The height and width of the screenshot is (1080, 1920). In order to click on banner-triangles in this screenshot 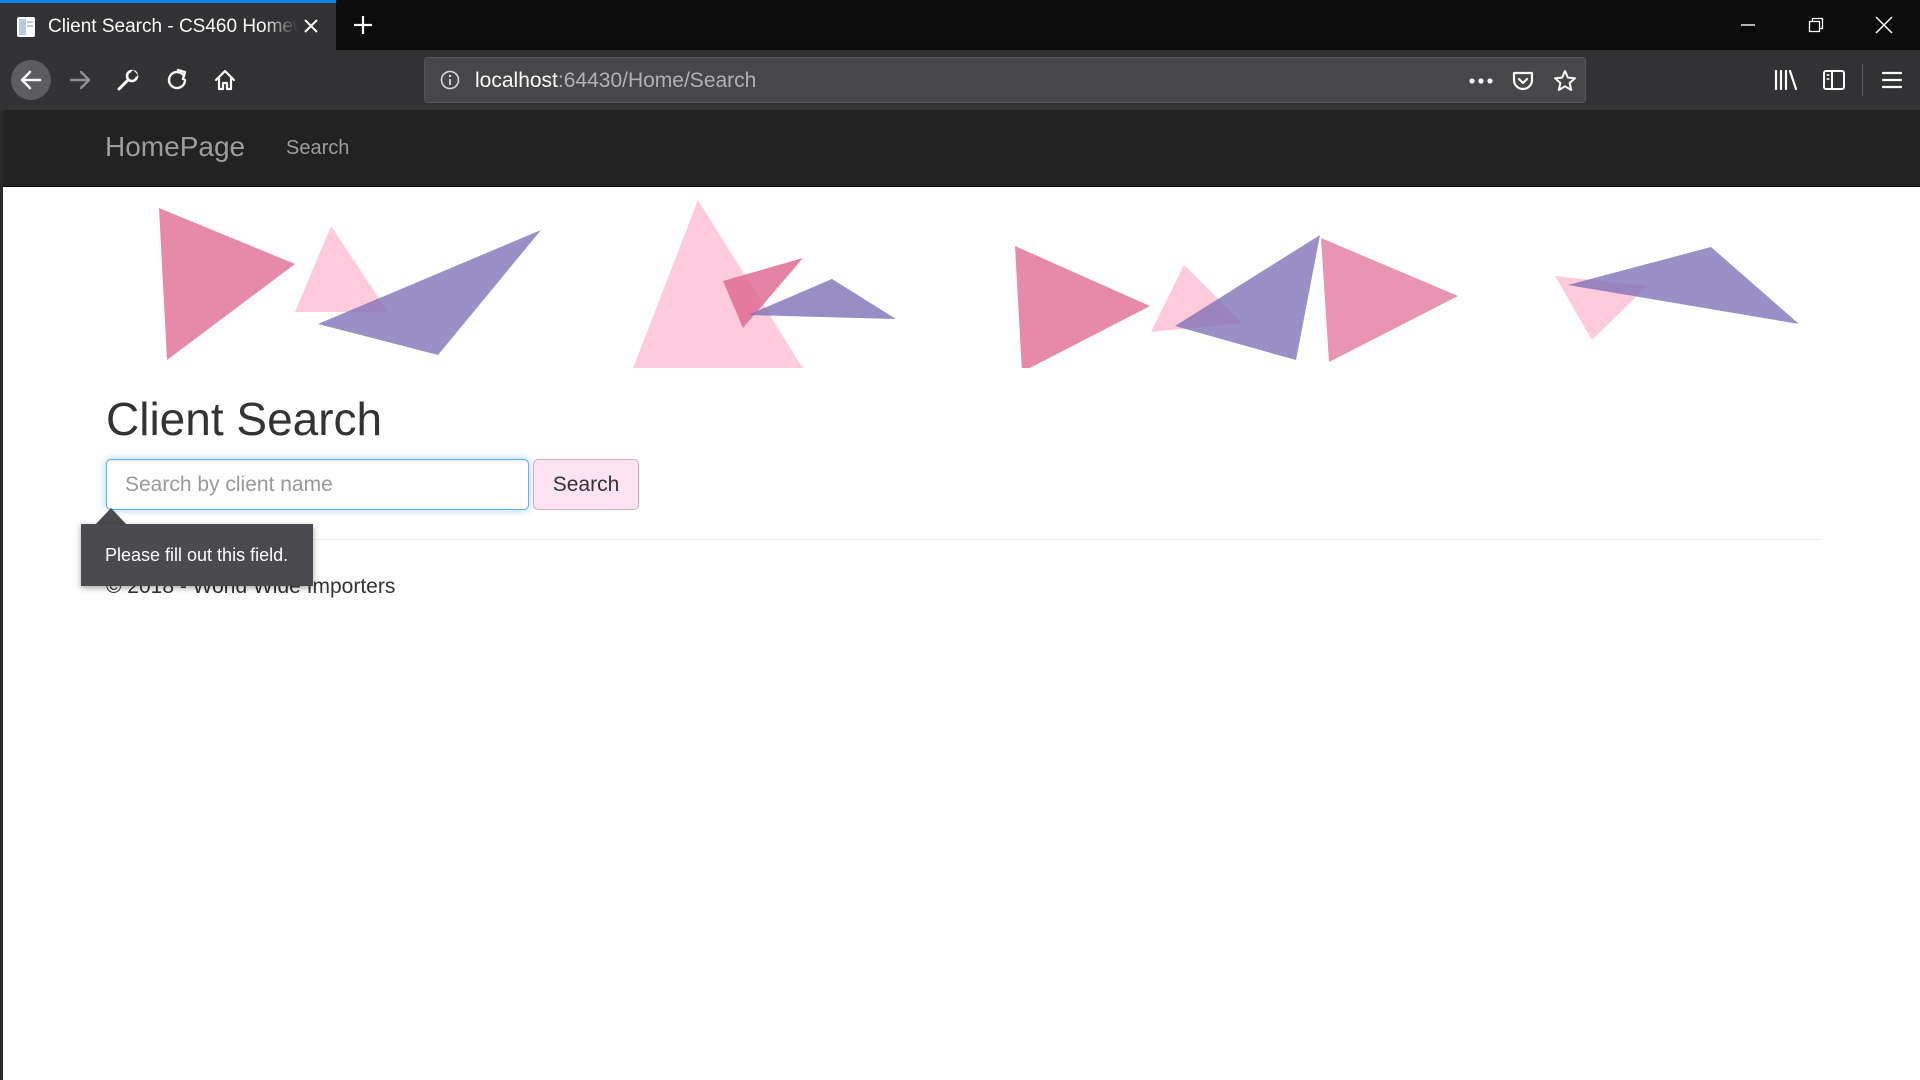, I will do `click(979, 284)`.